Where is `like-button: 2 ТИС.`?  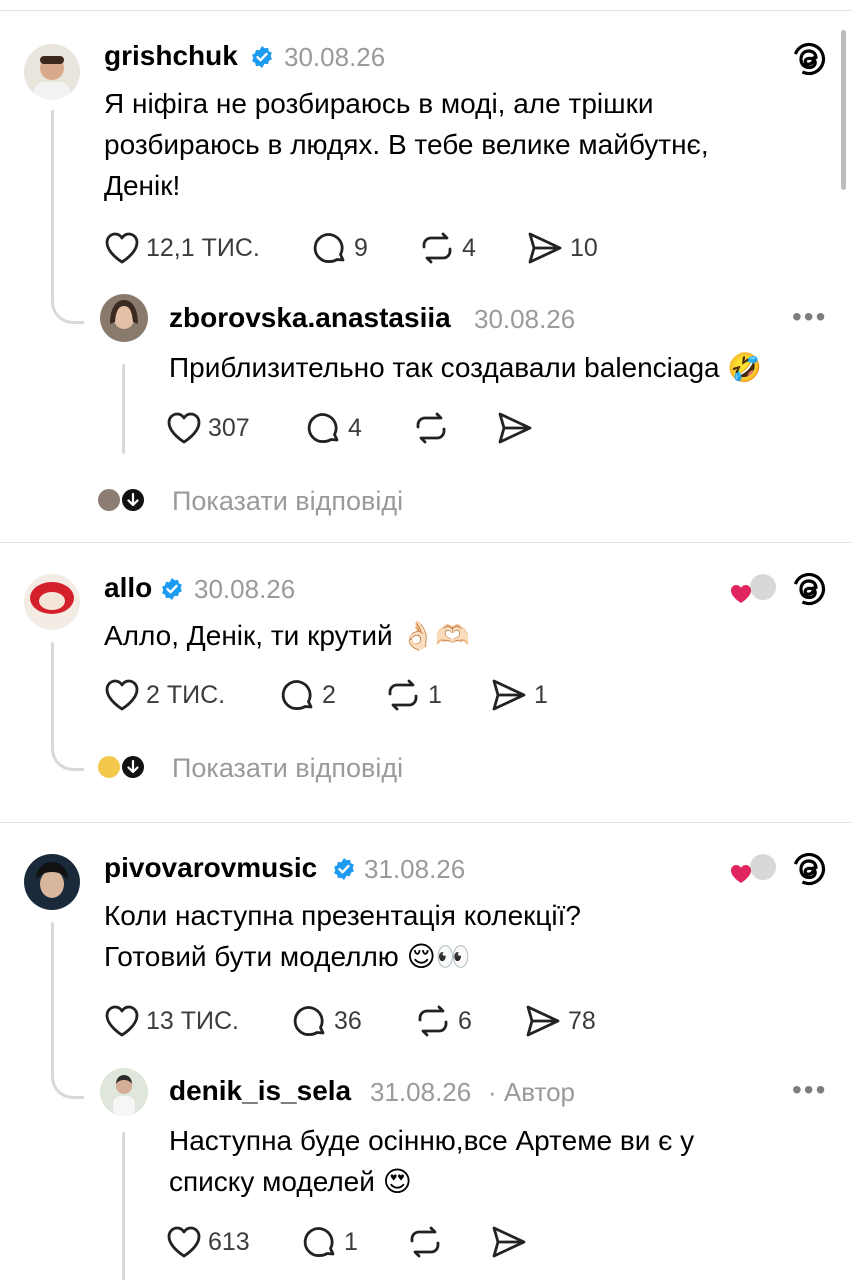
like-button: 2 ТИС. is located at coordinates (164, 695).